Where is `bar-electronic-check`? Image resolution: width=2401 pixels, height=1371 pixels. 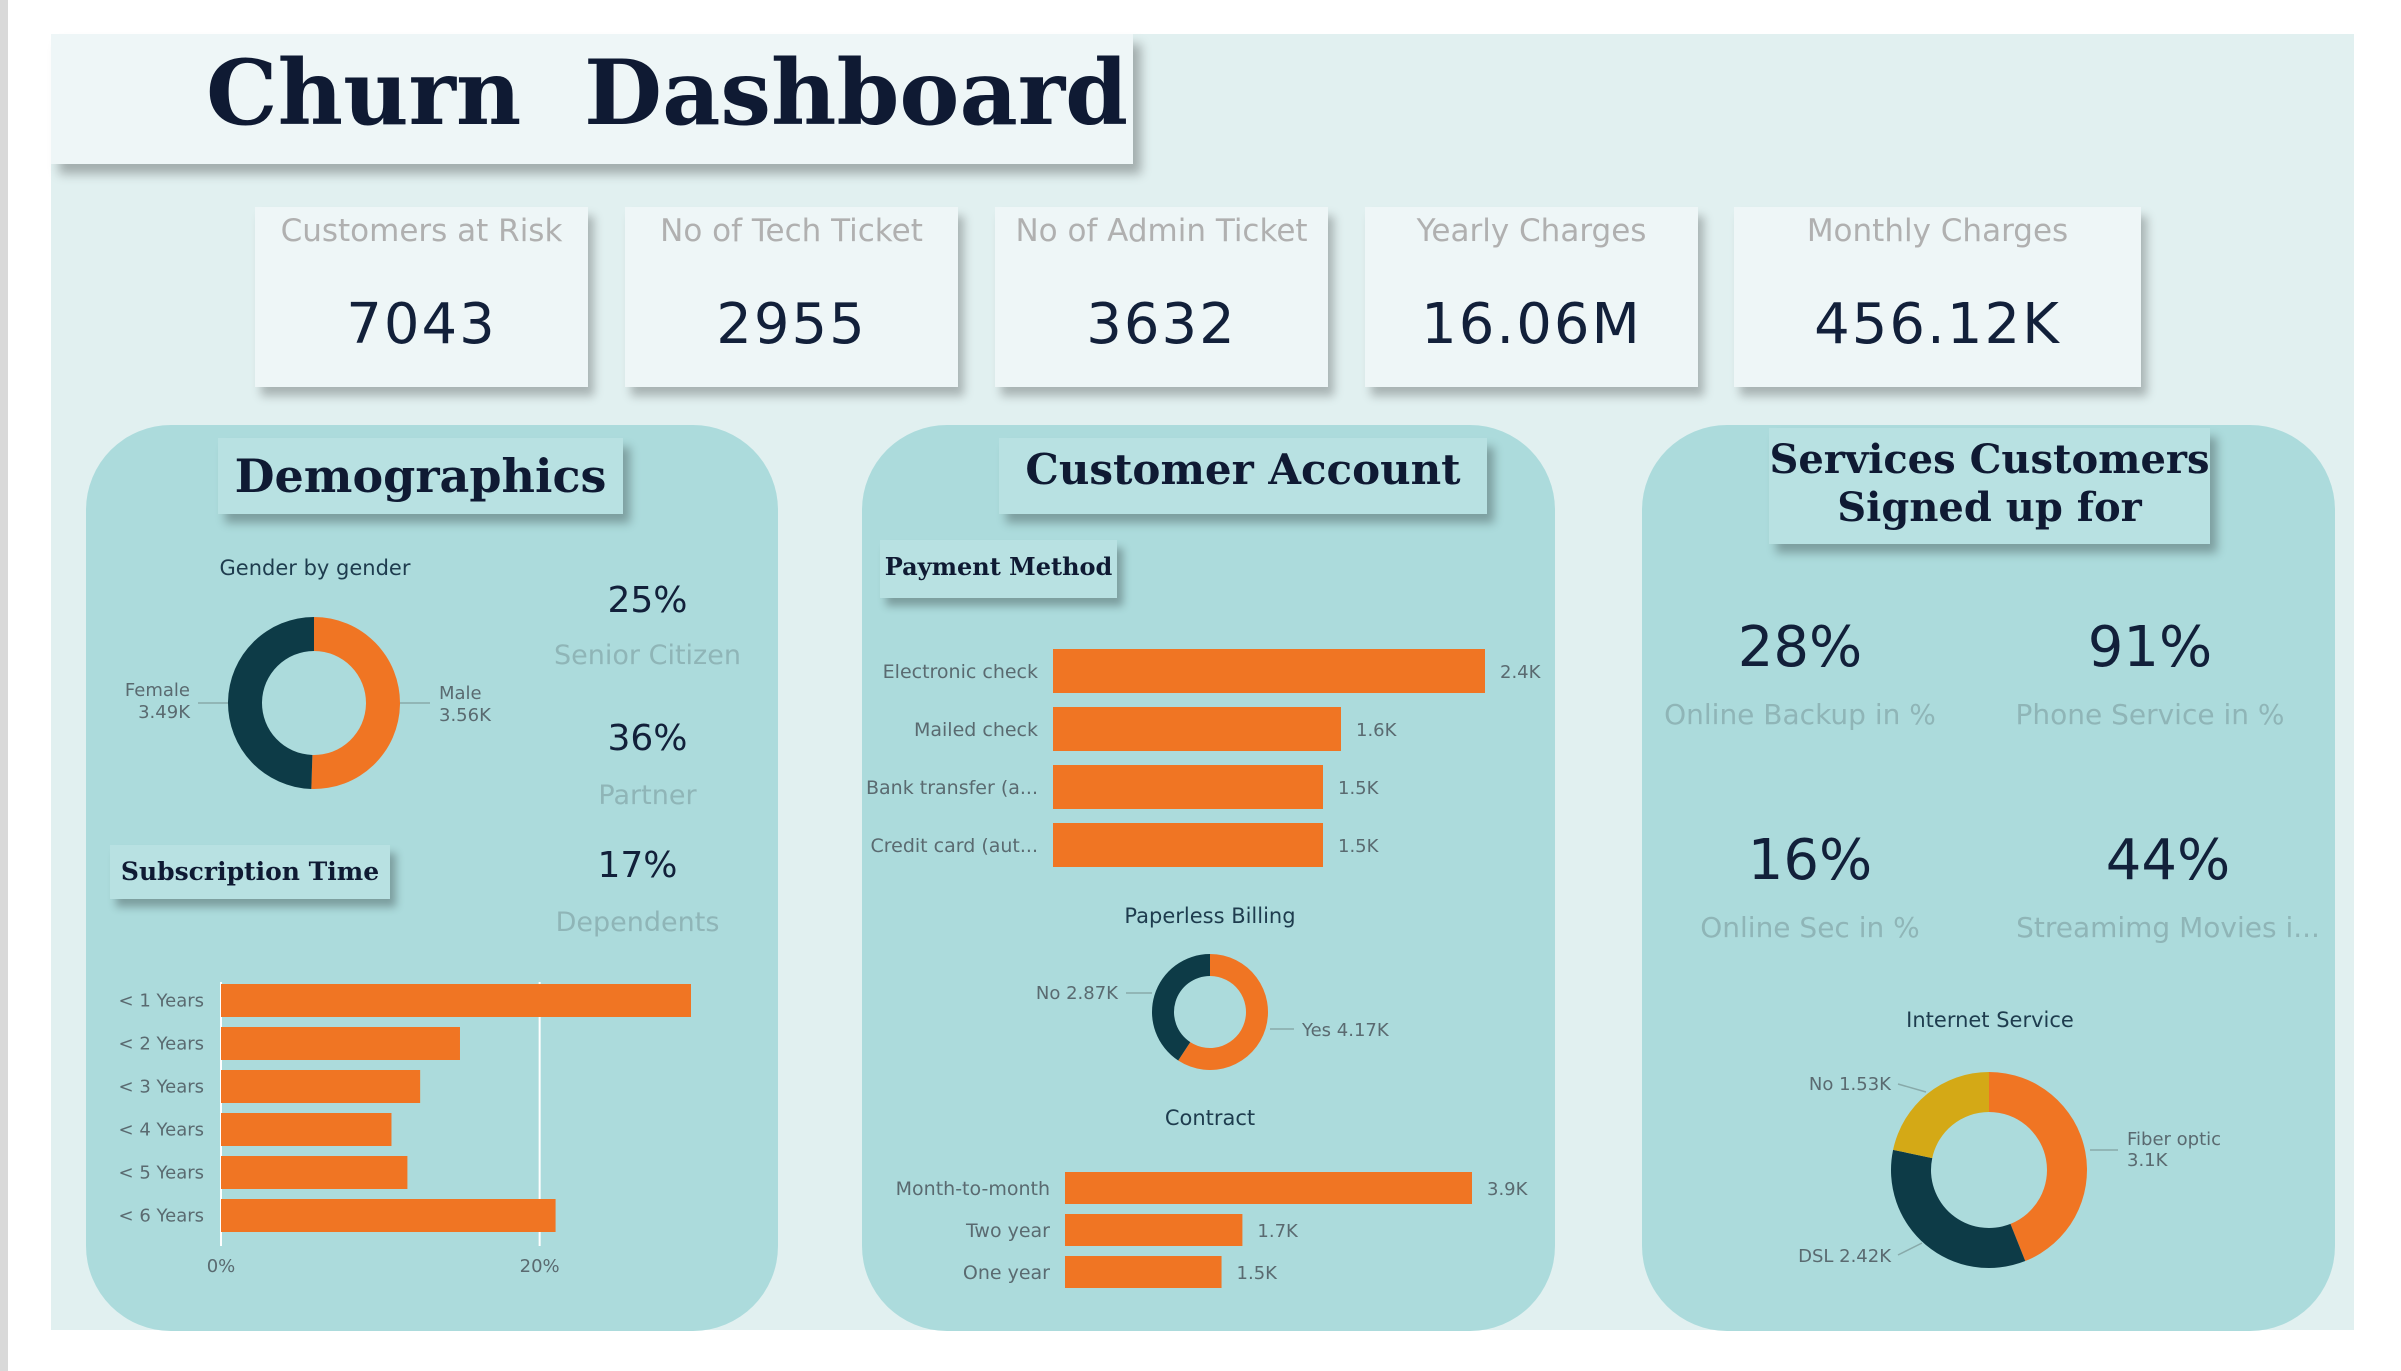
bar-electronic-check is located at coordinates (1269, 671).